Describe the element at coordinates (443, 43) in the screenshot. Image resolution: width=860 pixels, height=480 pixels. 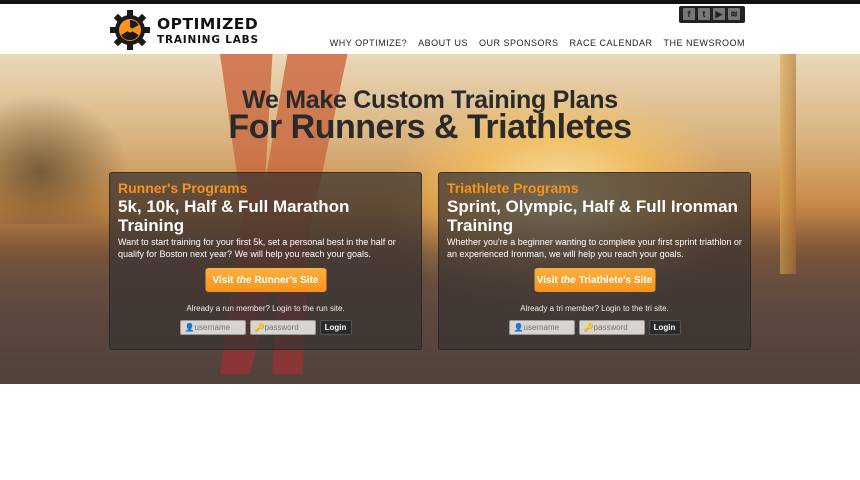
I see `nav-about-us: ABOUT US` at that location.